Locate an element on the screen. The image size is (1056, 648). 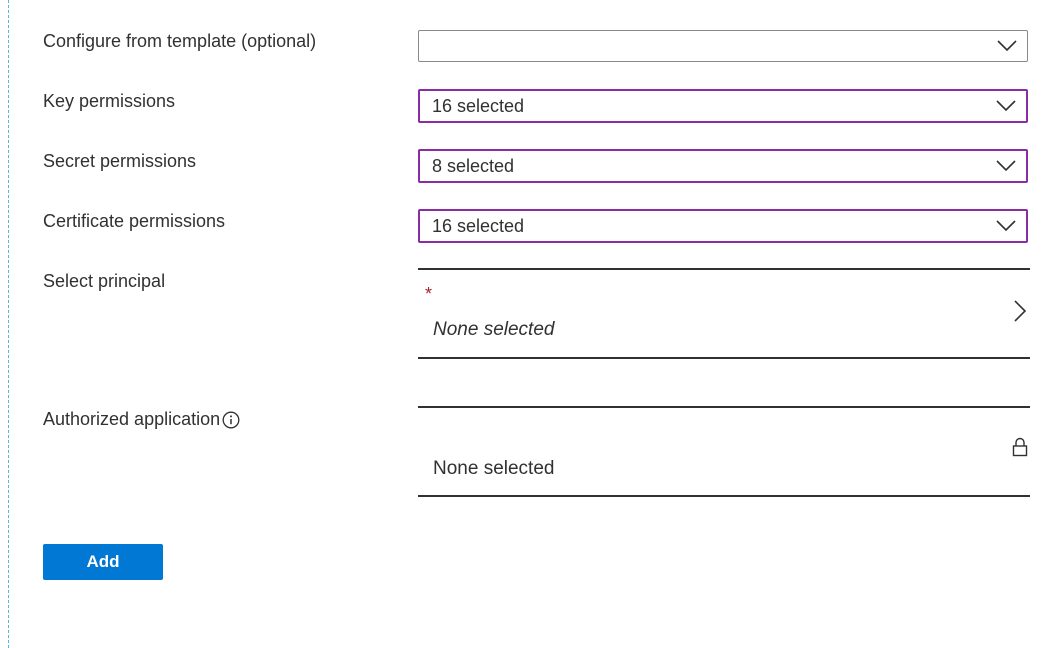
select-principal-label-text: Select principal is located at coordinates (104, 281).